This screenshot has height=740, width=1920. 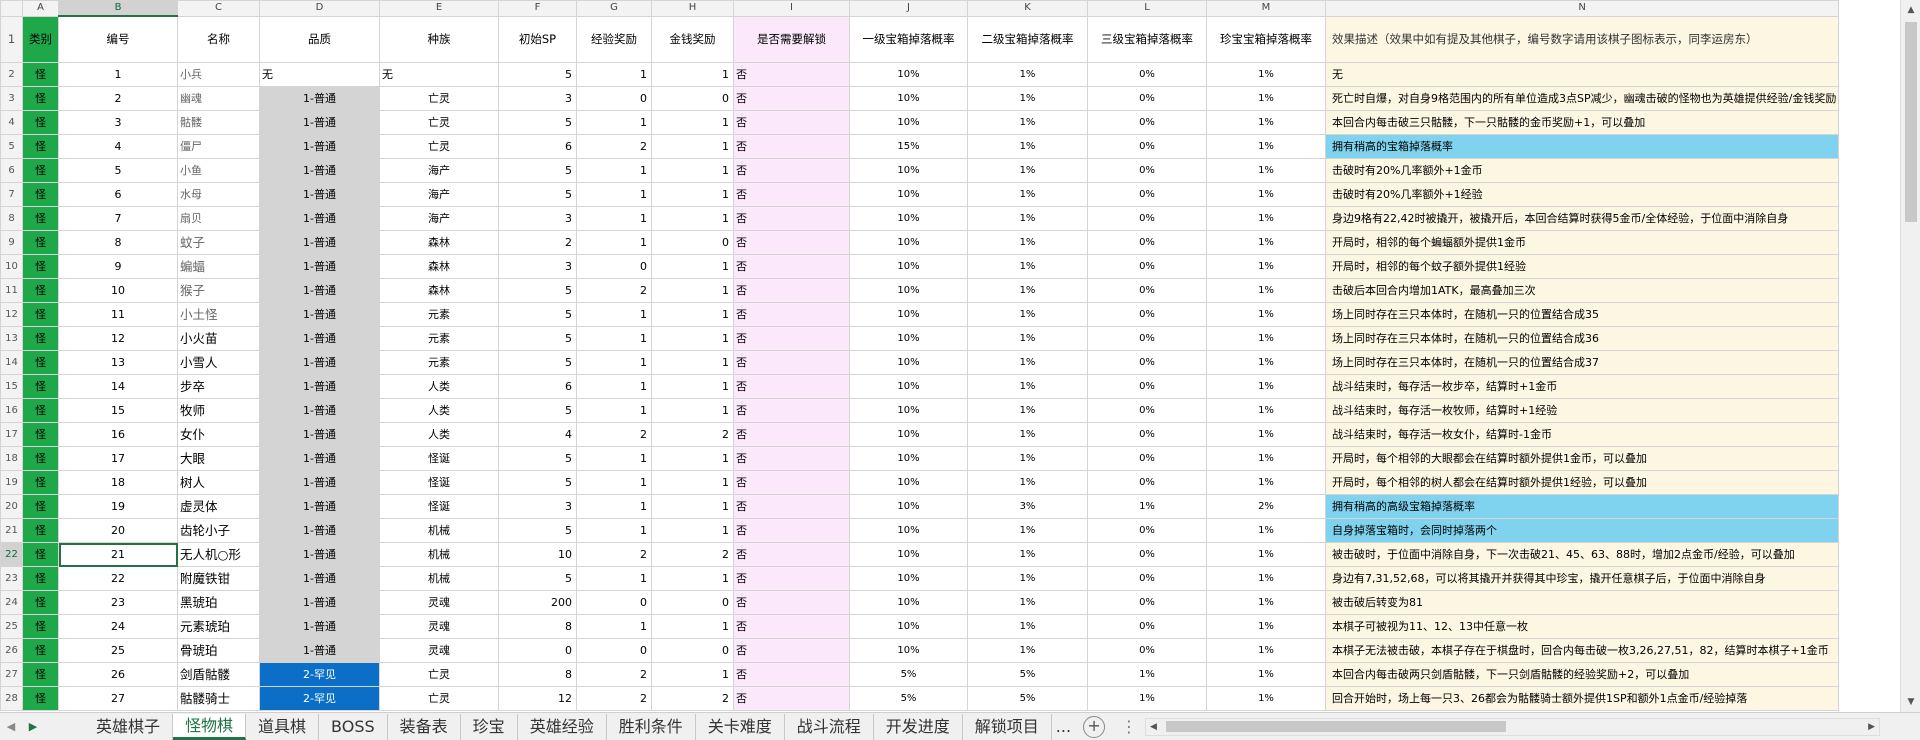 I want to click on cell-b: 25, so click(x=118, y=650).